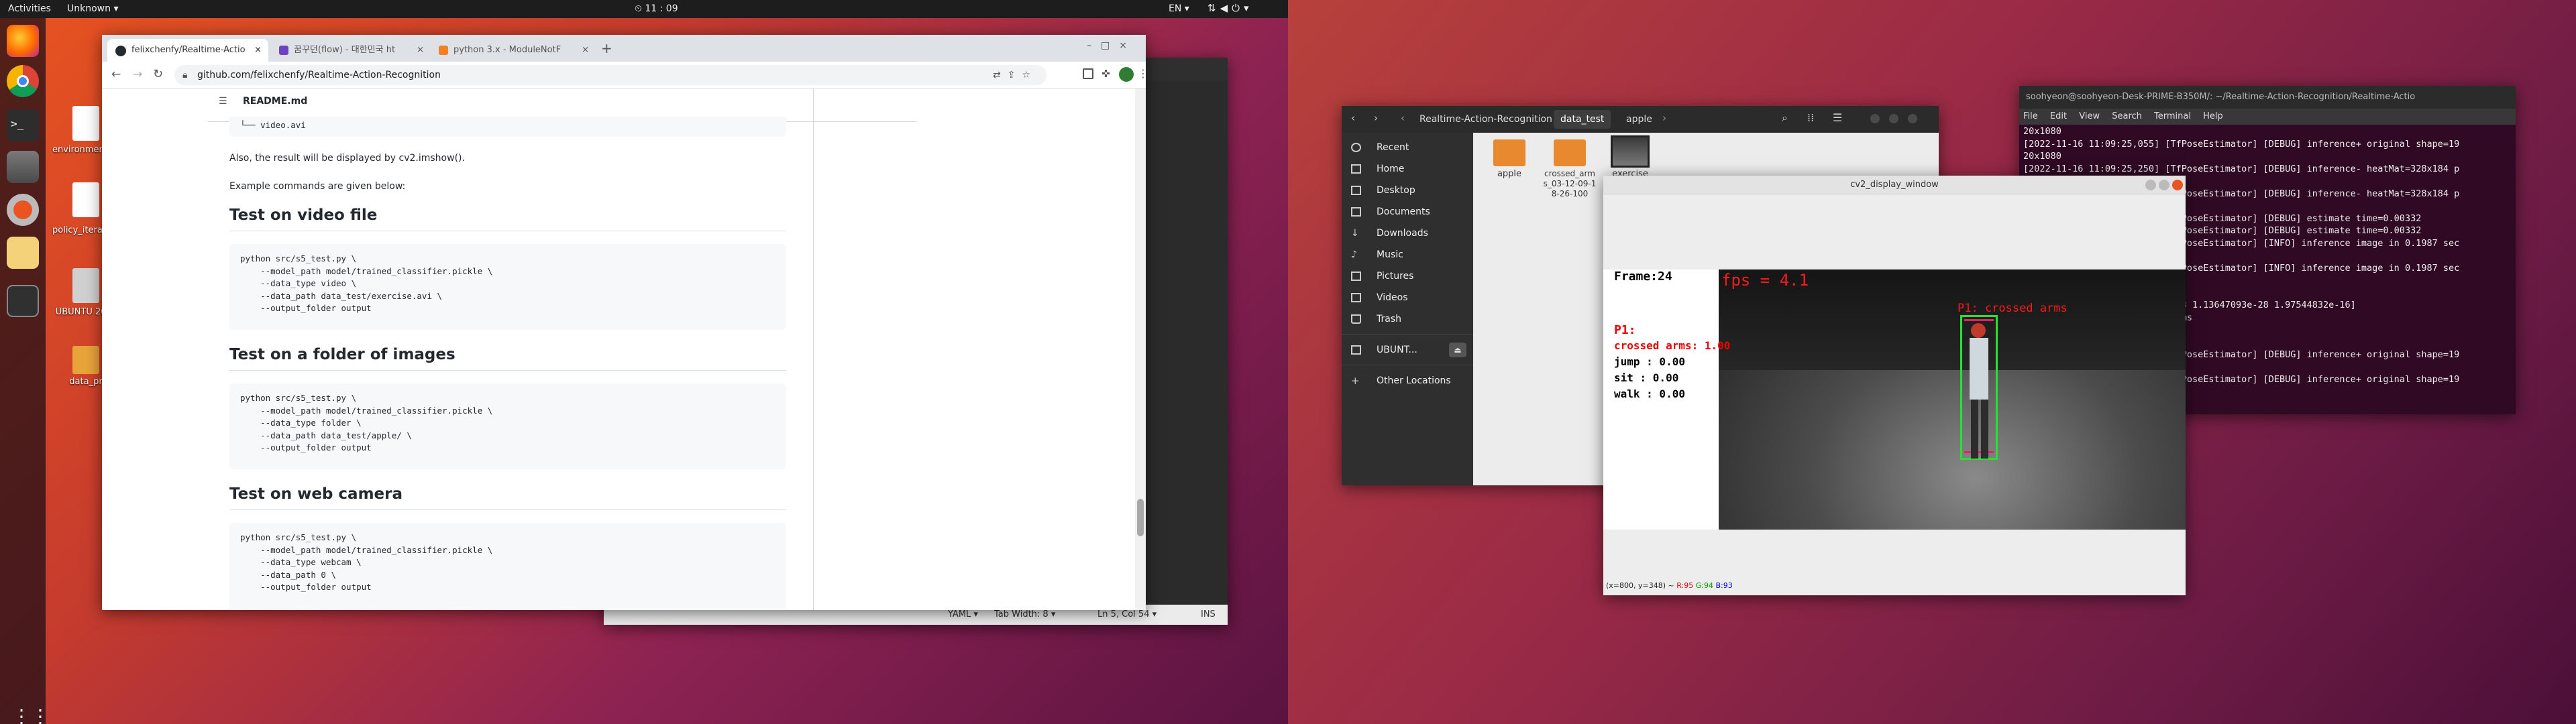  Describe the element at coordinates (1143, 73) in the screenshot. I see `menu-icon: ⋮` at that location.